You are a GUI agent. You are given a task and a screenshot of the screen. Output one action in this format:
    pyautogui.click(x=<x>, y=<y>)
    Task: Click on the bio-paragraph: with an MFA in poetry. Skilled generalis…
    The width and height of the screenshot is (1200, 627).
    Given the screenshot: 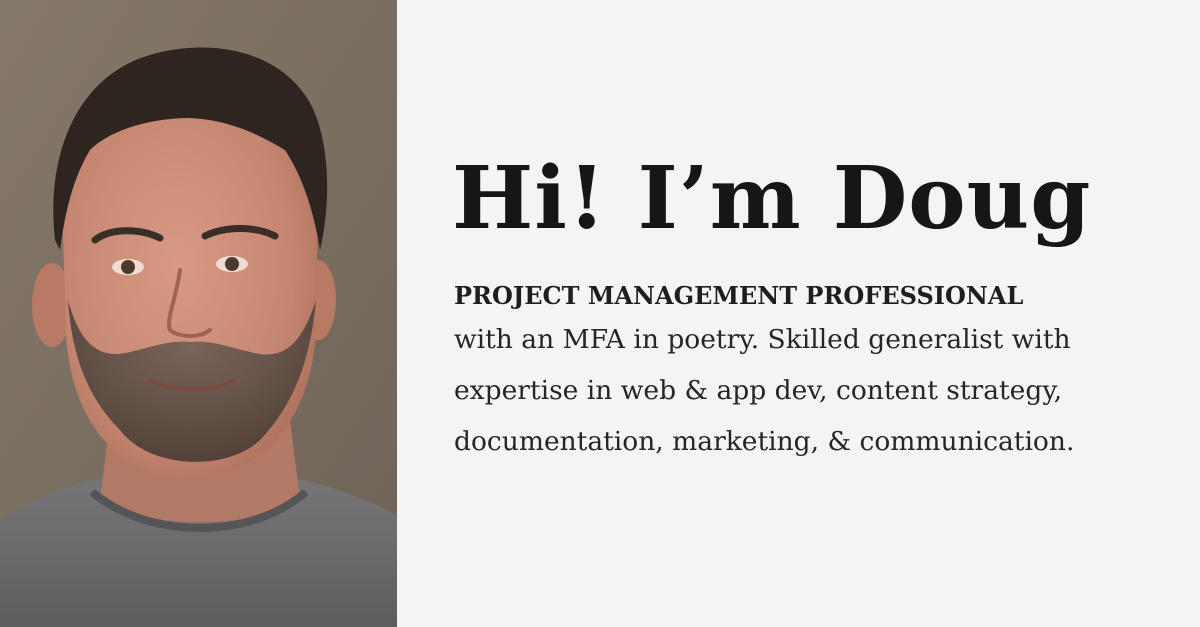 What is the action you would take?
    pyautogui.click(x=813, y=390)
    